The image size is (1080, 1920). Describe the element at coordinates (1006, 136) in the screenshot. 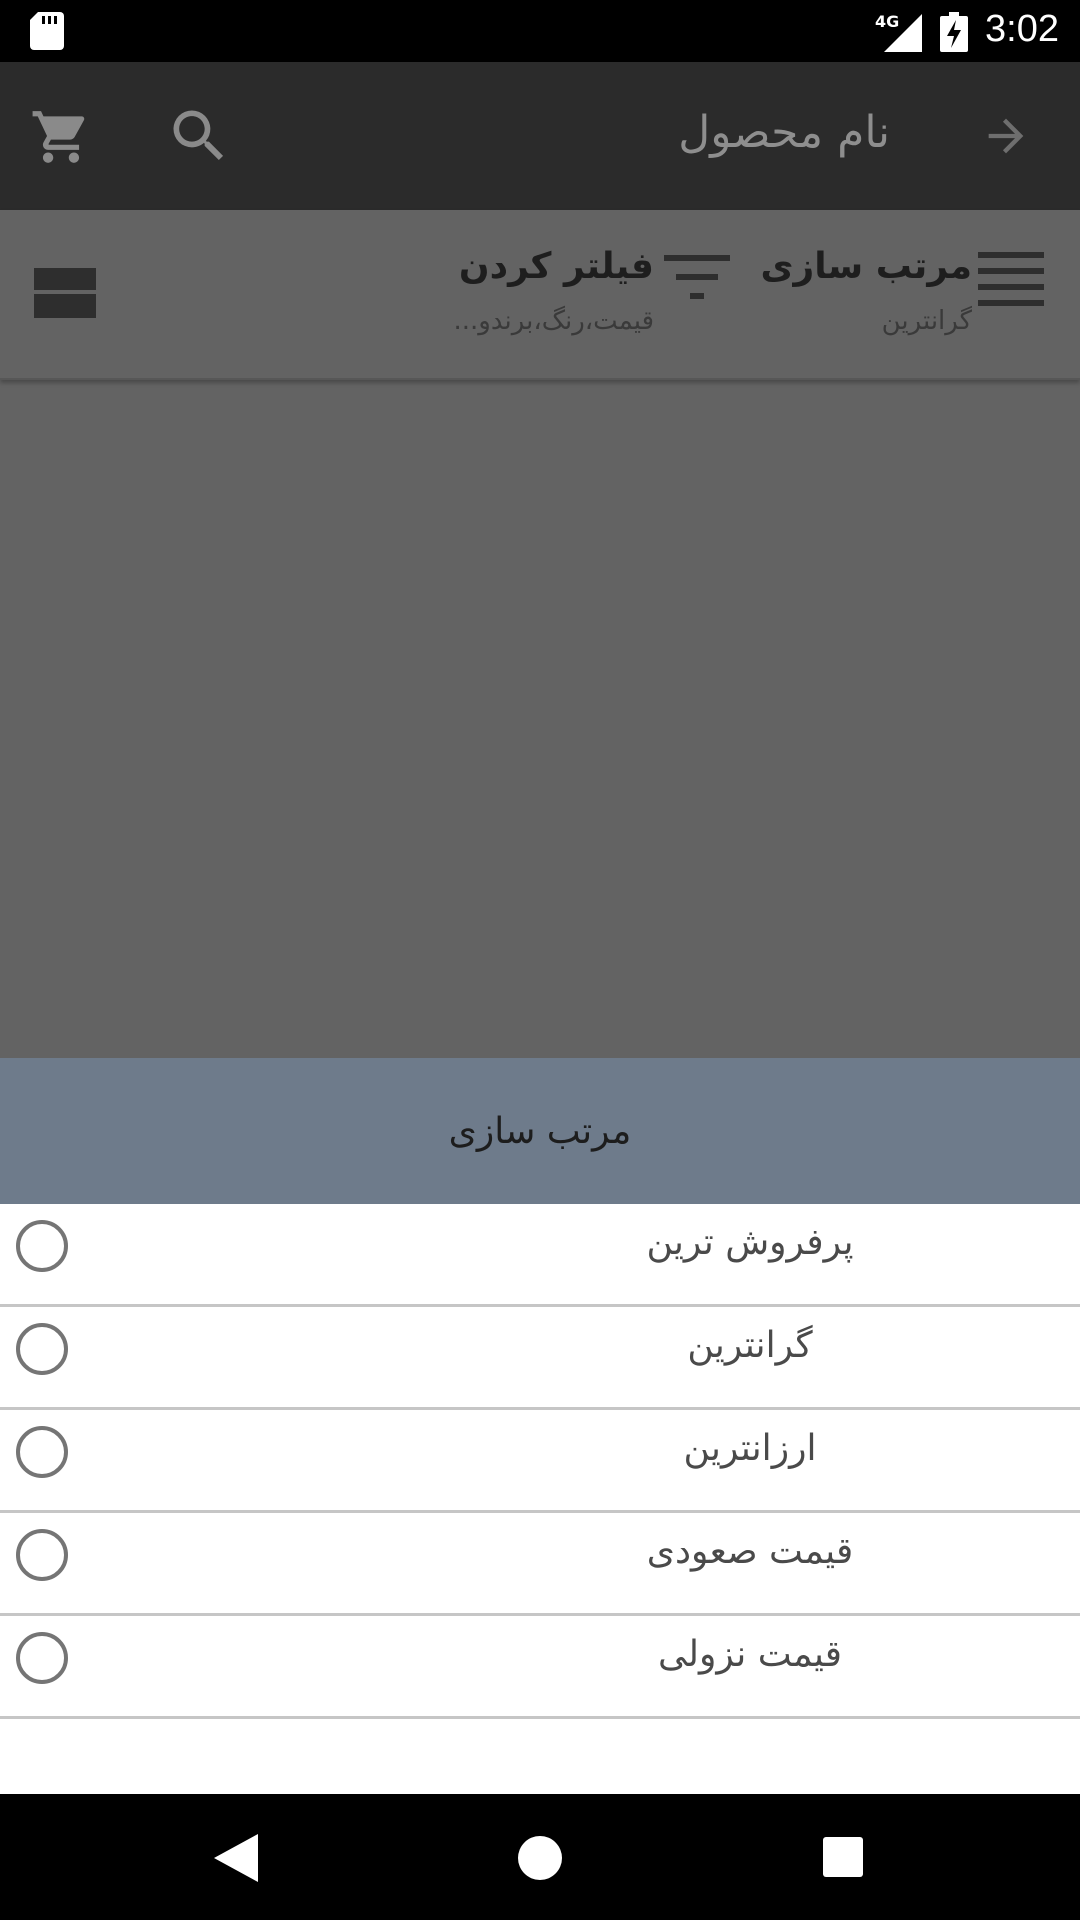

I see `arrow-back-icon` at that location.